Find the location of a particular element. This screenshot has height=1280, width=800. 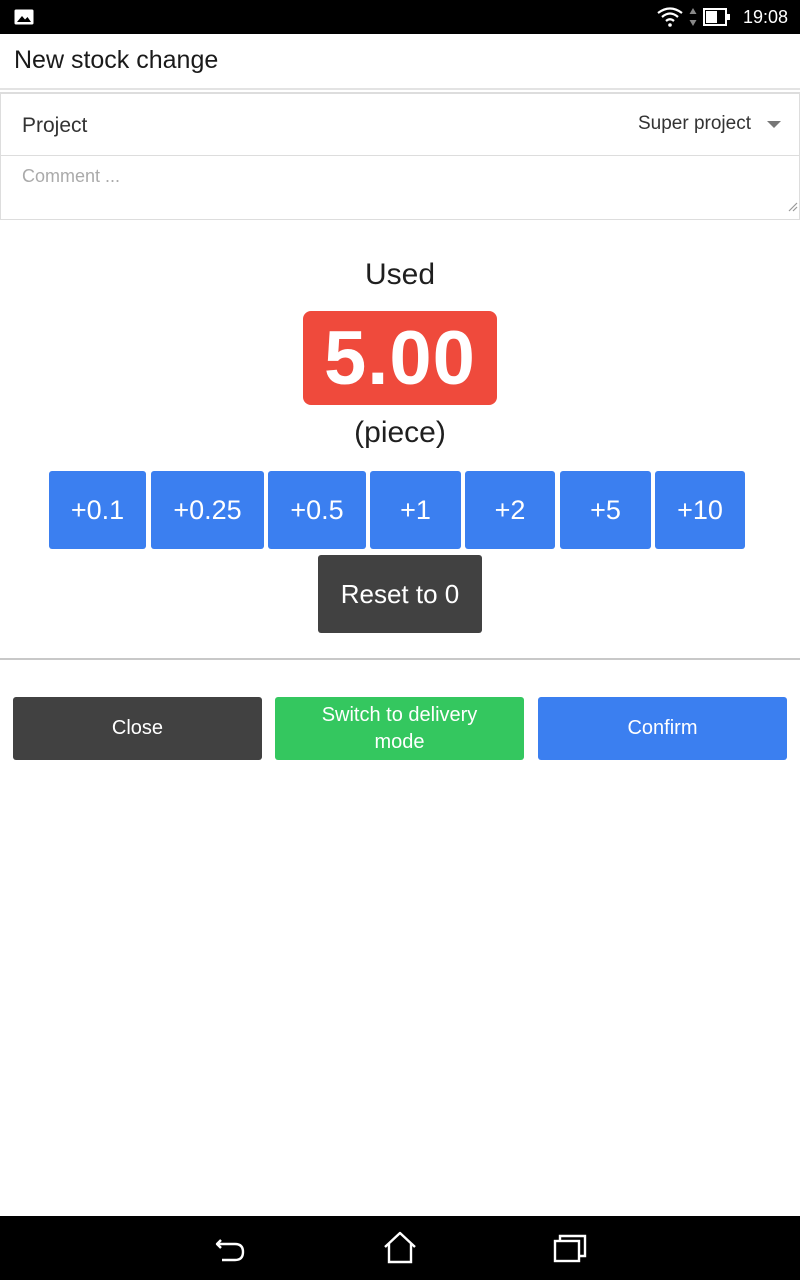

recents-button is located at coordinates (570, 1248).